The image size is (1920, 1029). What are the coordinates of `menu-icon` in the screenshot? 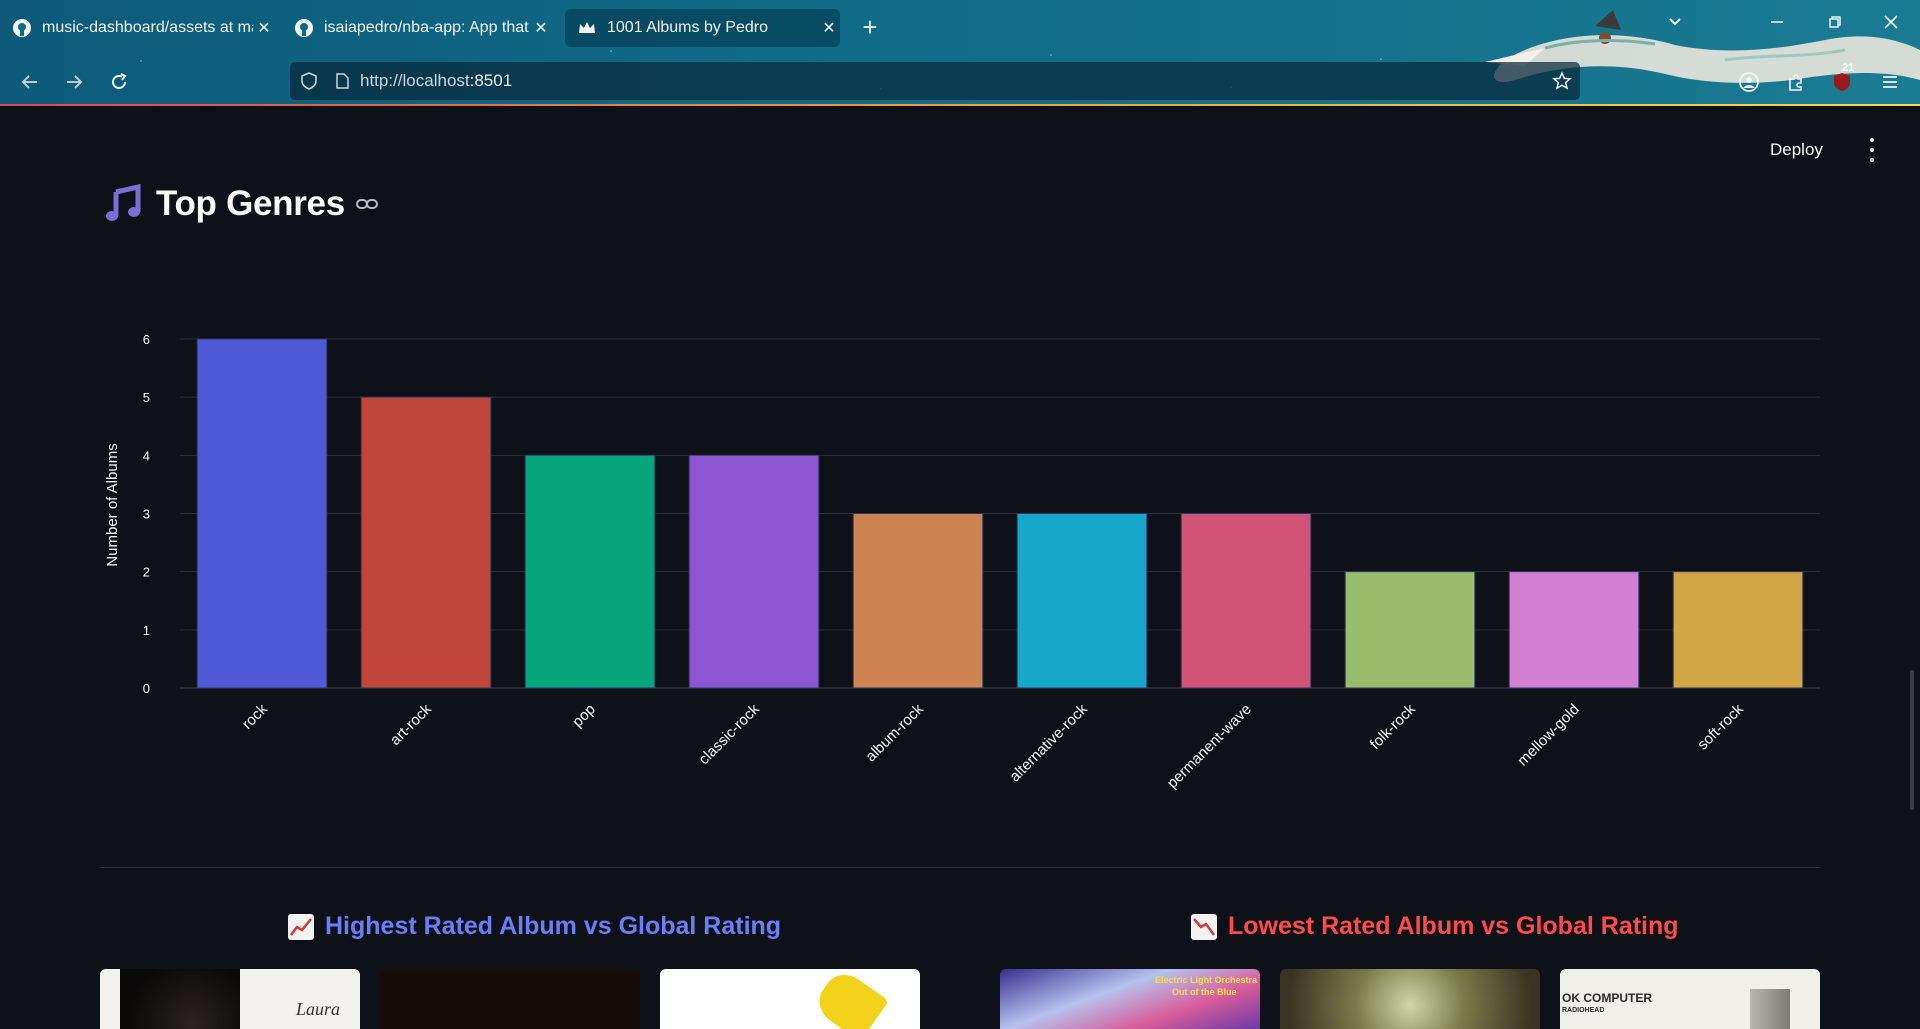 It's located at (1890, 82).